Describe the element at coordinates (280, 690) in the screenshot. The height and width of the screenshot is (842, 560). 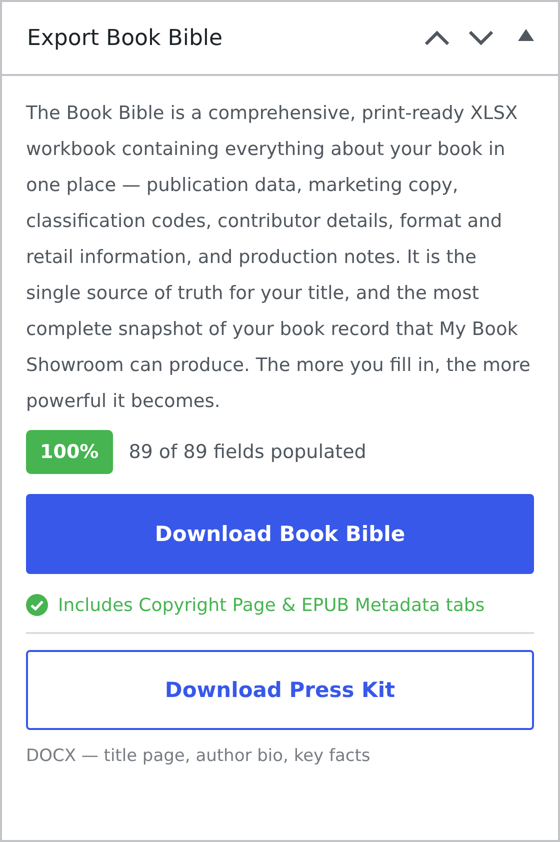
I see `download-press-kit-button: Download Press Kit` at that location.